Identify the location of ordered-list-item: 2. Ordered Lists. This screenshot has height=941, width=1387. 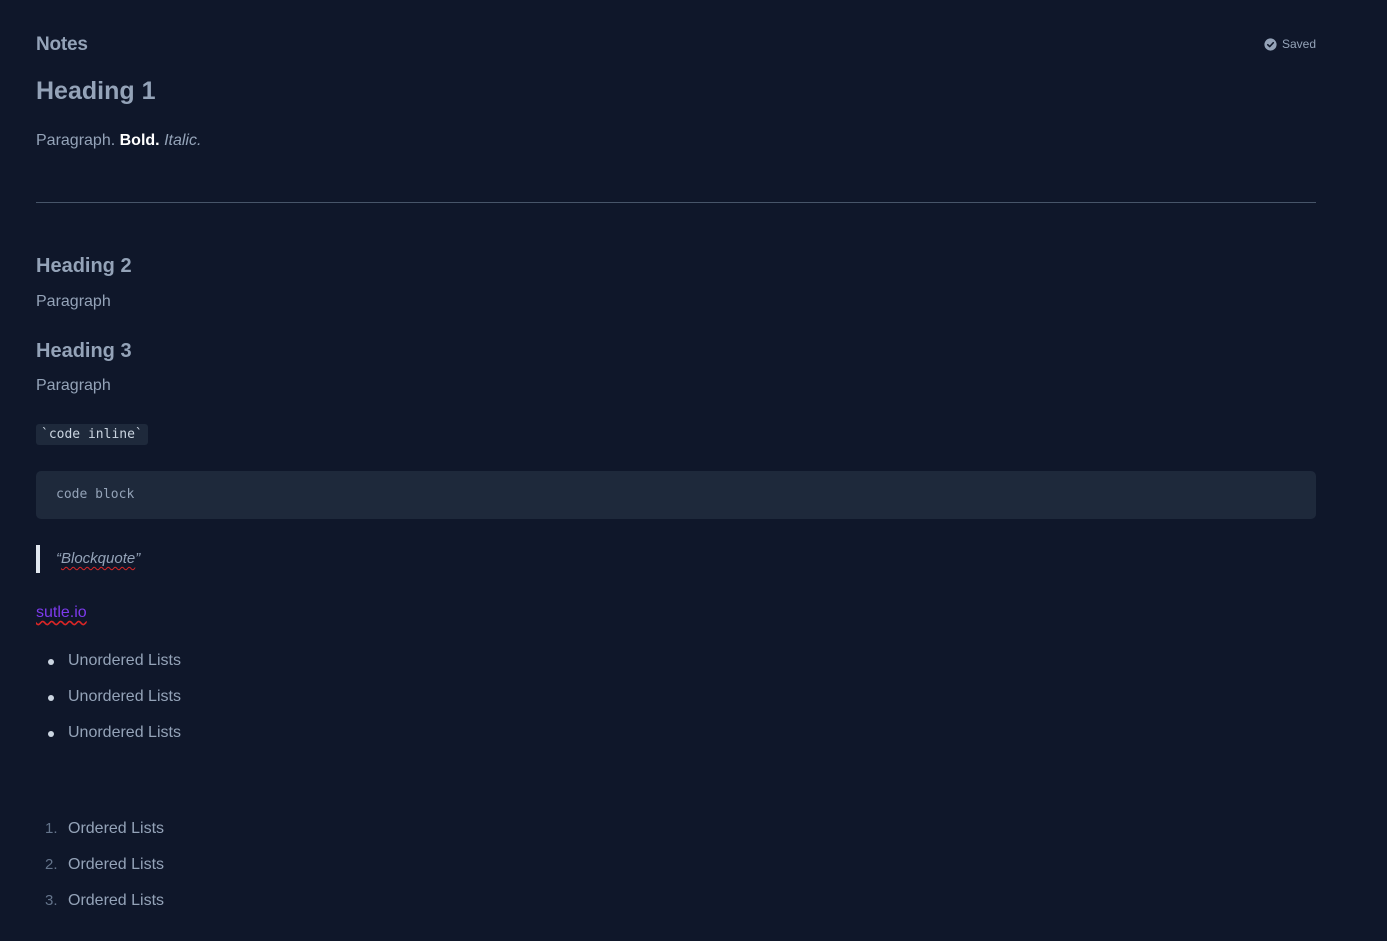
(100, 865).